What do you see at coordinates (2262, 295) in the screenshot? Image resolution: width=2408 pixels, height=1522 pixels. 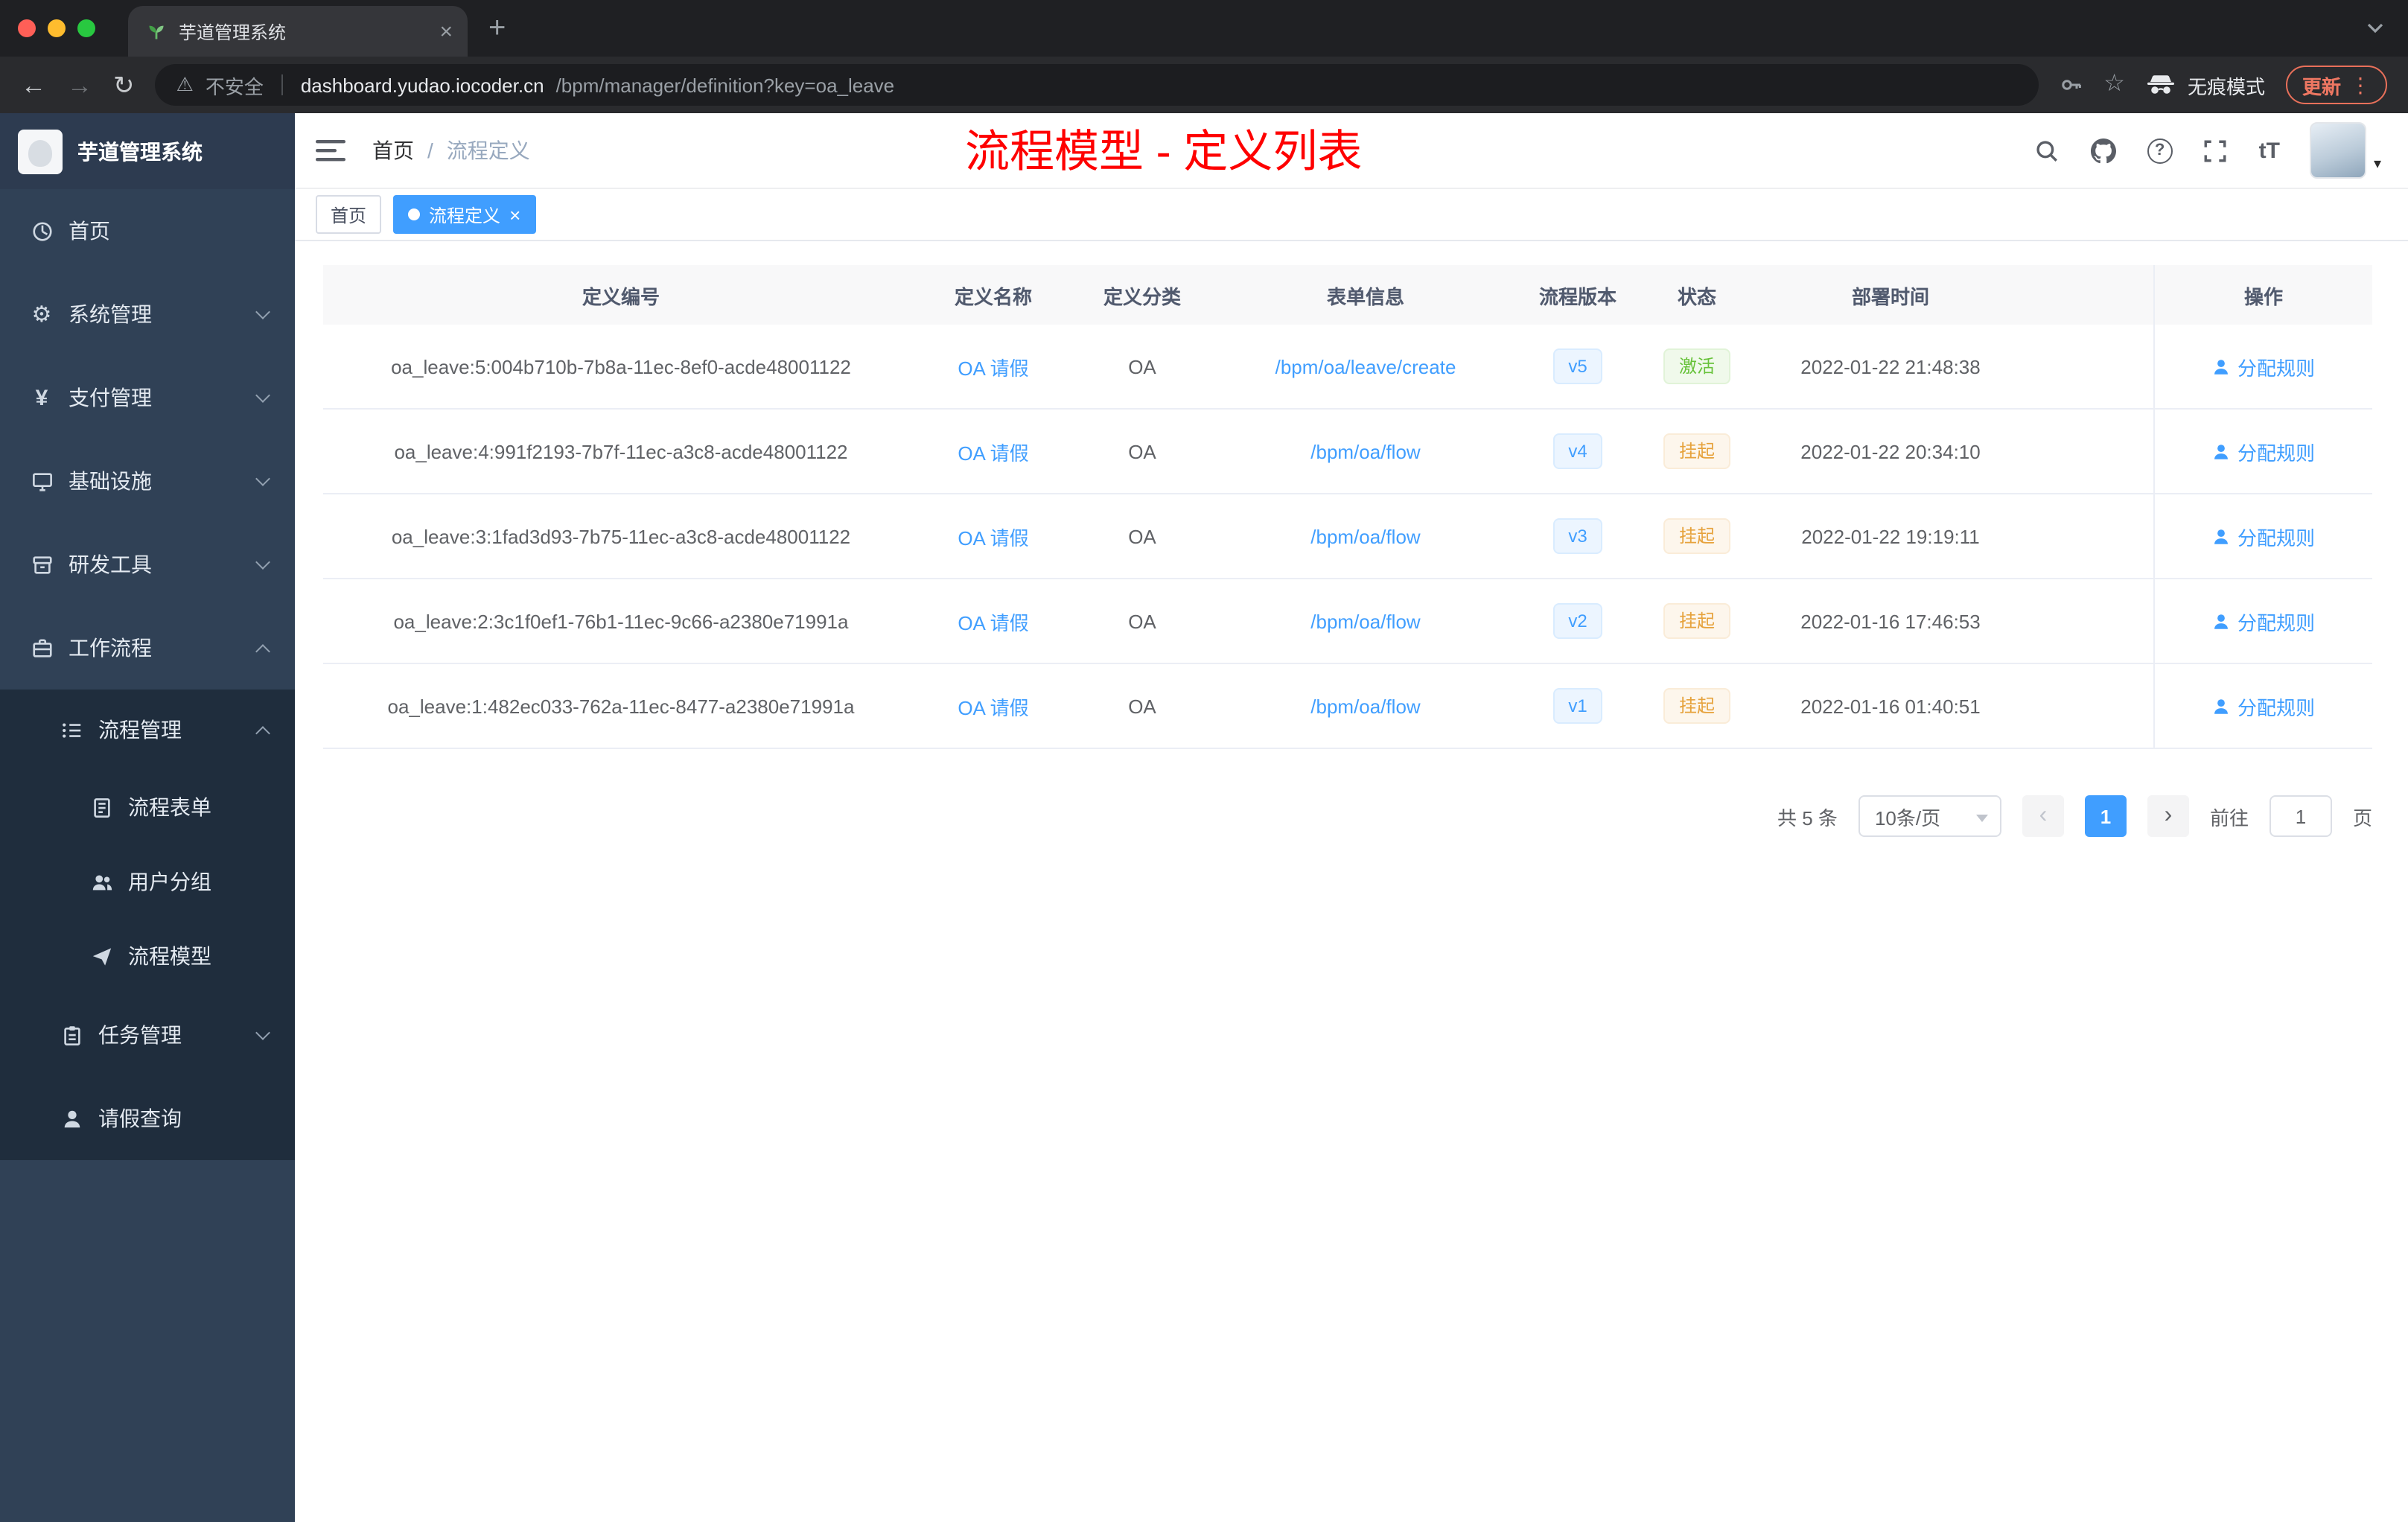 I see `column-header: 操作` at bounding box center [2262, 295].